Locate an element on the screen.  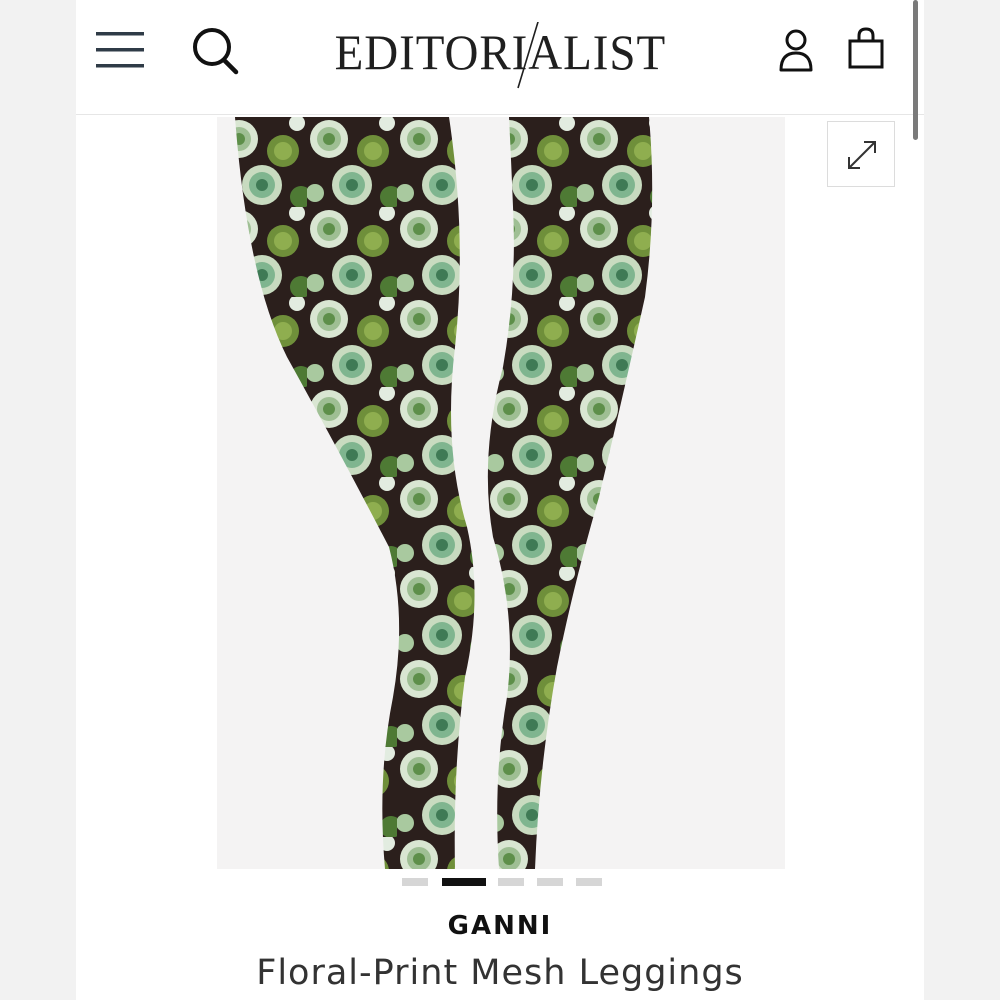
shopping-bag-icon is located at coordinates (866, 48).